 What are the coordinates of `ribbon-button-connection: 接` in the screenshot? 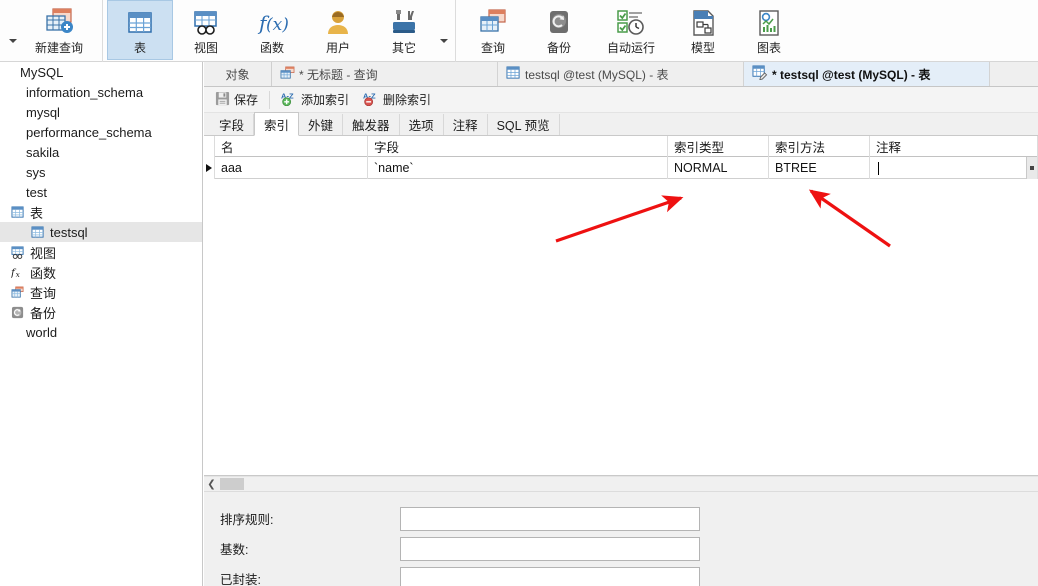 It's located at (3, 30).